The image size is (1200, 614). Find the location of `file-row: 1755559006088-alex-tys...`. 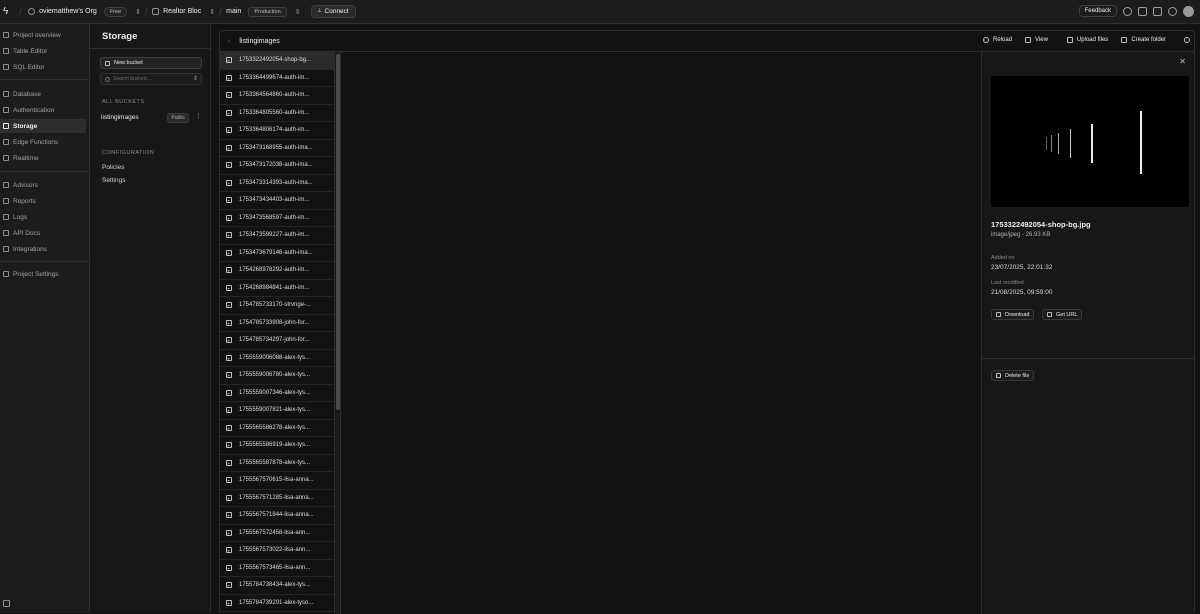

file-row: 1755559006088-alex-tys... is located at coordinates (277, 358).